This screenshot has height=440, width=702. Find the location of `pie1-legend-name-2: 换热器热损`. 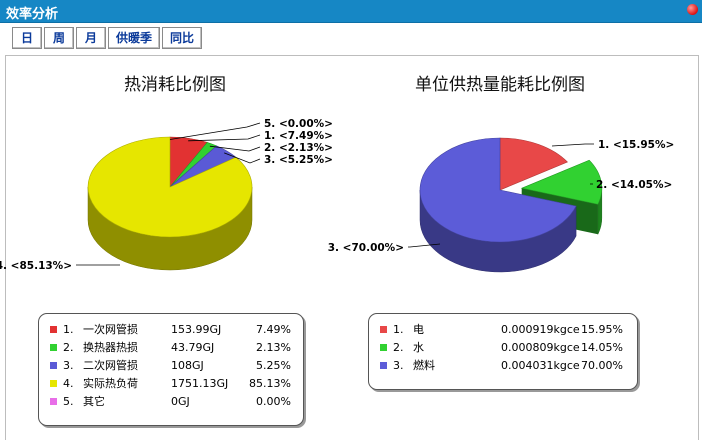

pie1-legend-name-2: 换热器热损 is located at coordinates (110, 347).